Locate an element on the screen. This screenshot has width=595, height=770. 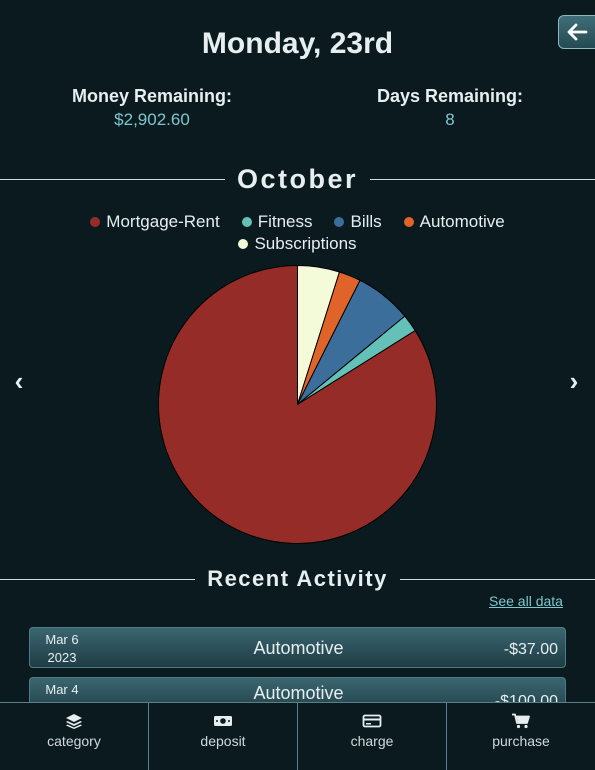
legend-item: Bills is located at coordinates (358, 222).